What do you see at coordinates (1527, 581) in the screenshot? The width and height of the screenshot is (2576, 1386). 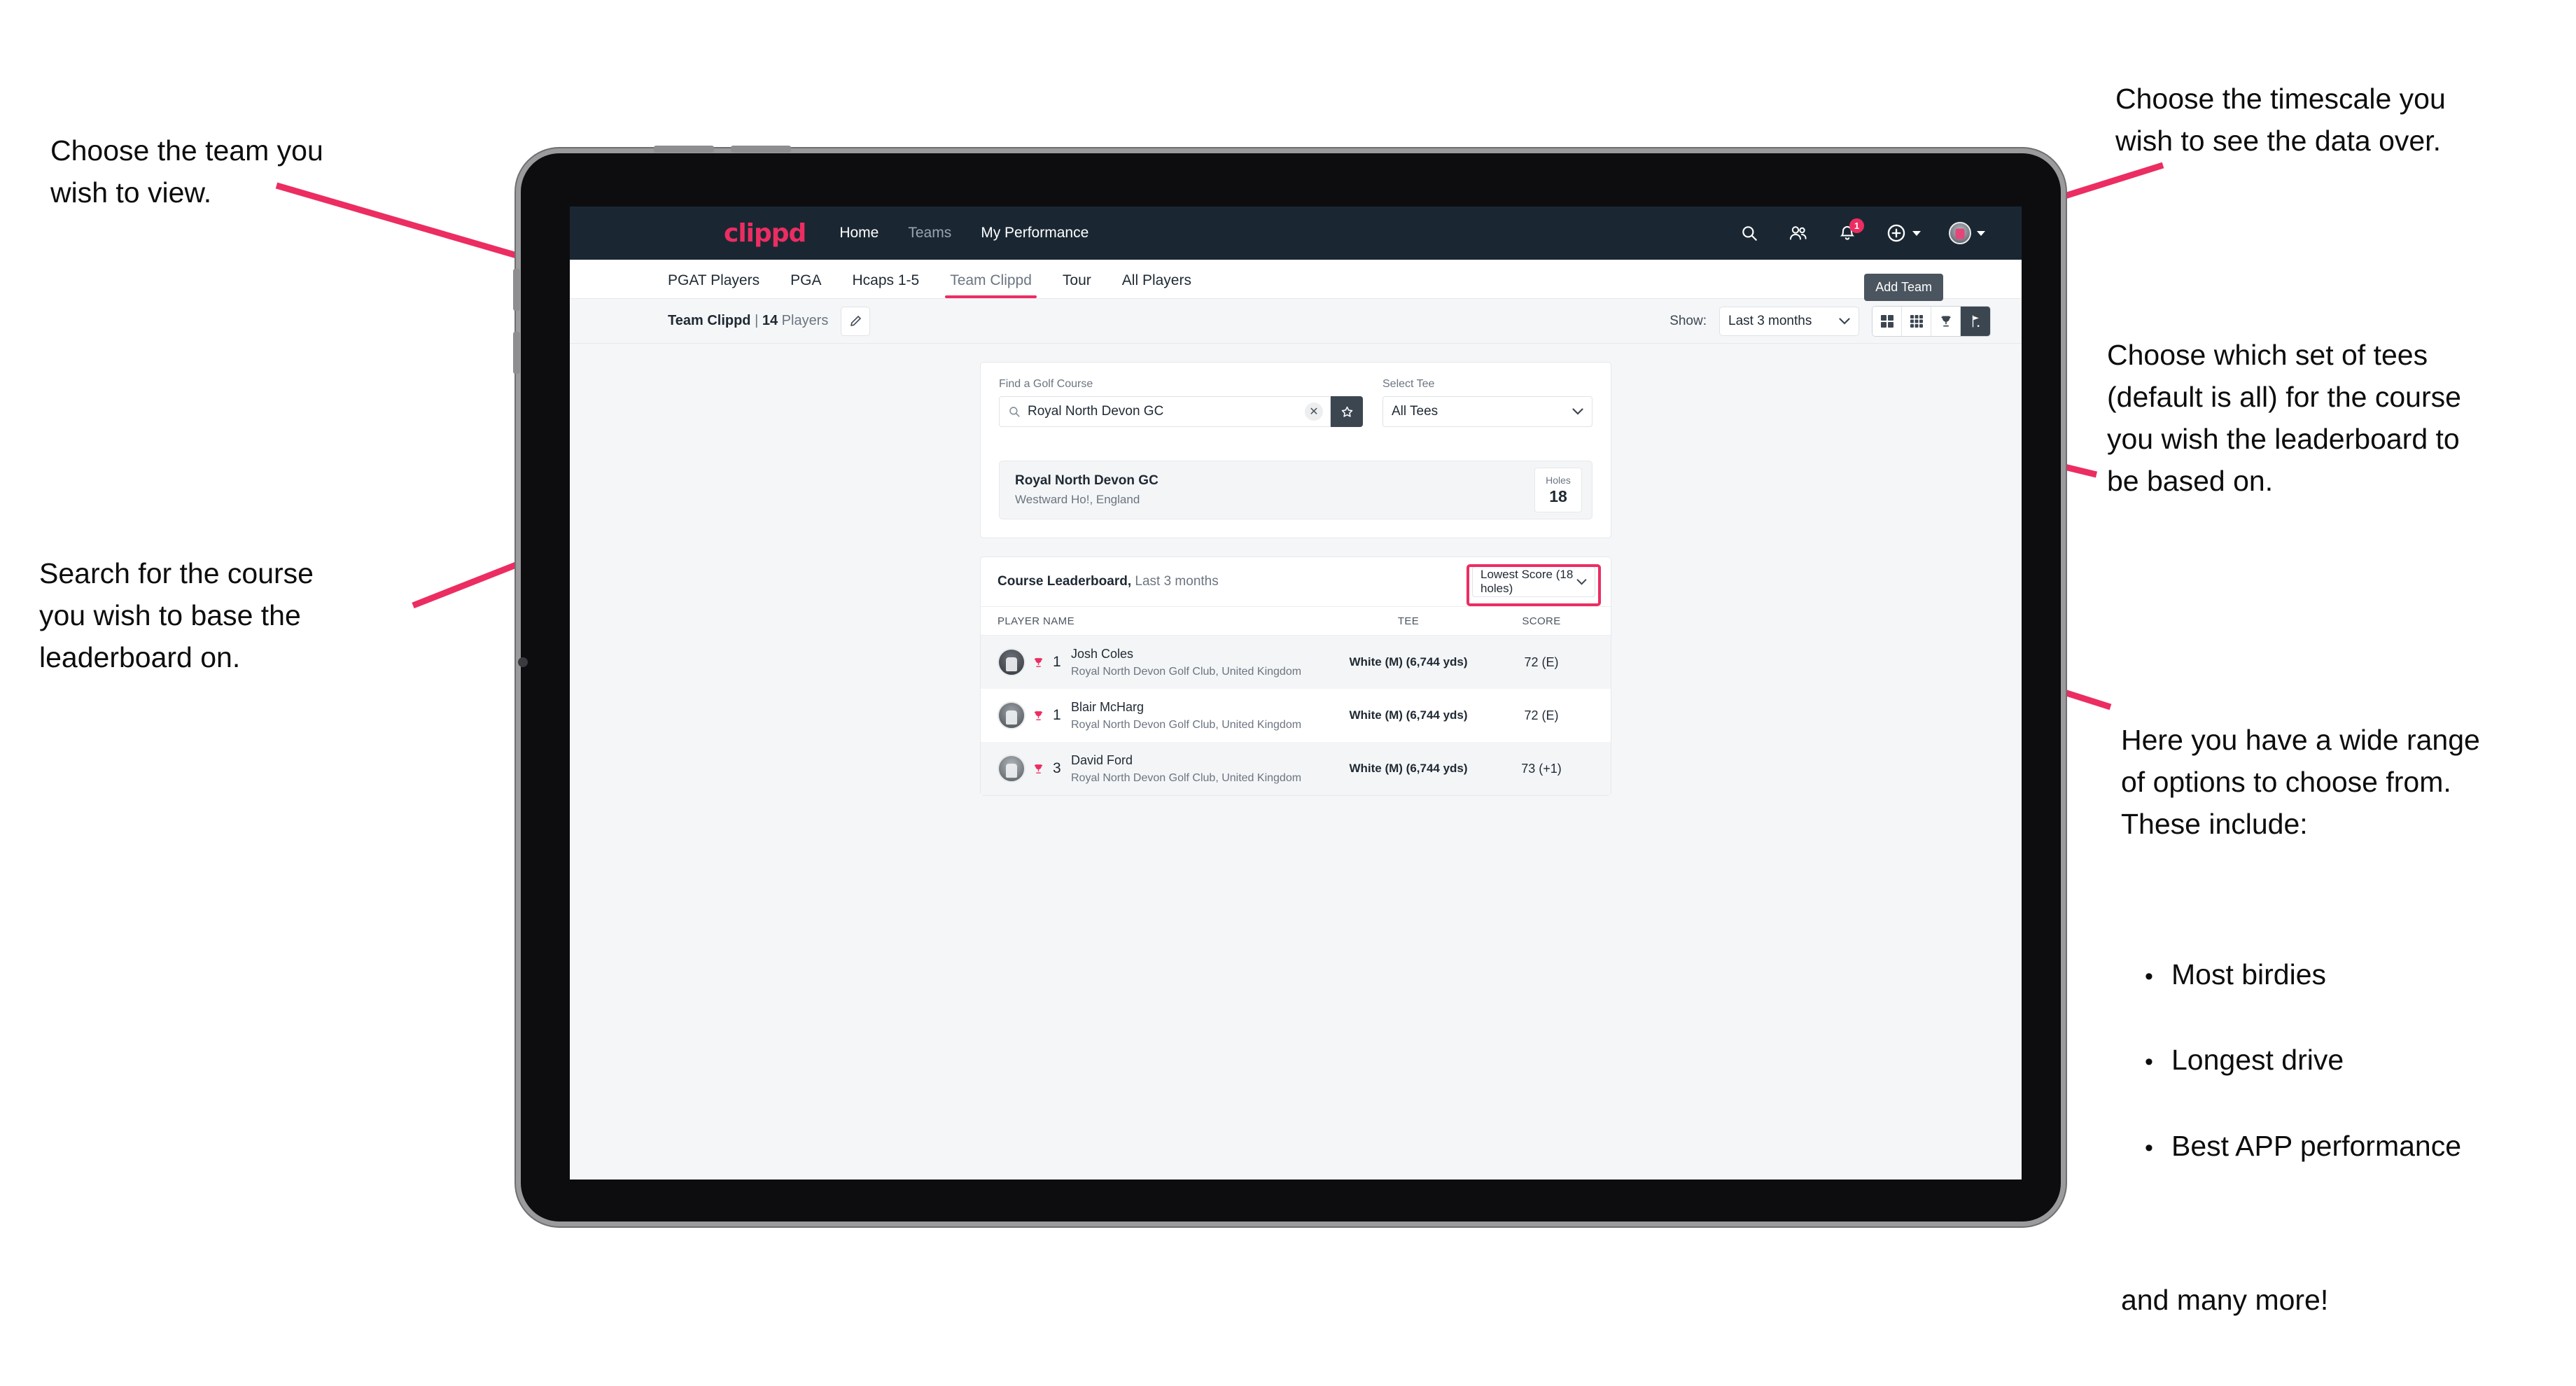 I see `metric-select-value: Lowest Score (18 holes)` at bounding box center [1527, 581].